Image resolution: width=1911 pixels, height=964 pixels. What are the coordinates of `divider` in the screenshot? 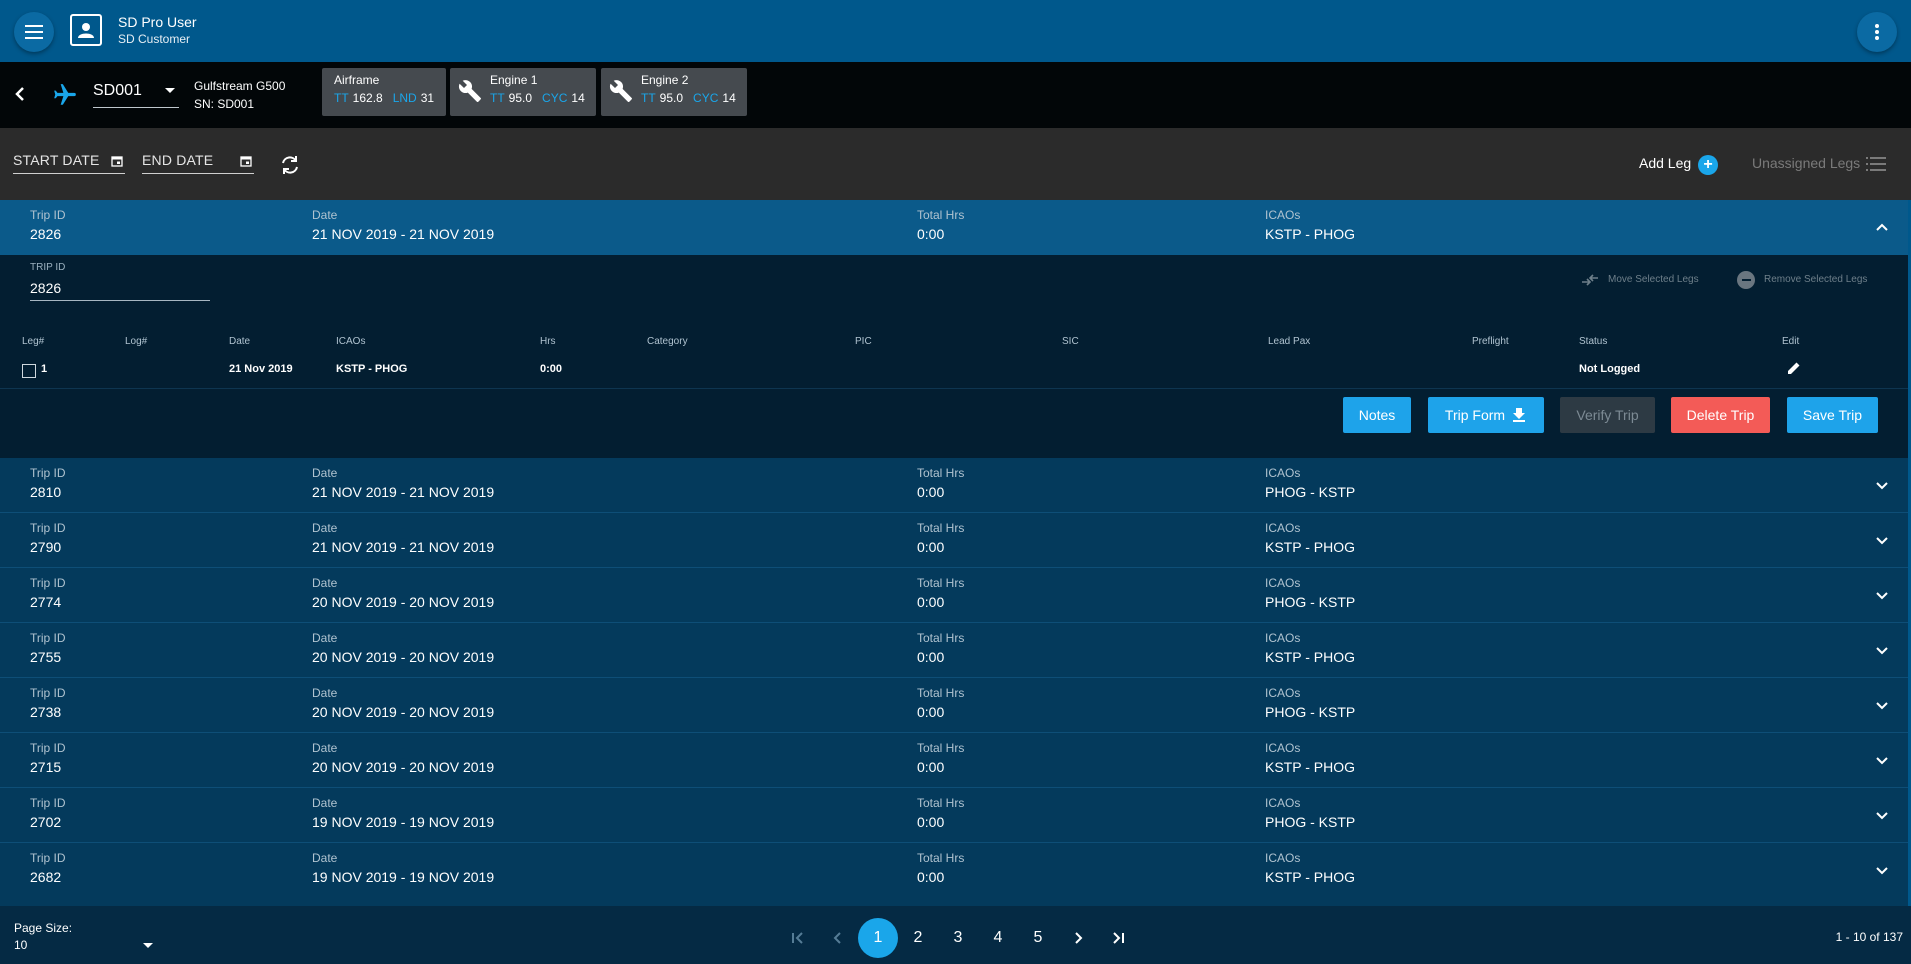 It's located at (955, 388).